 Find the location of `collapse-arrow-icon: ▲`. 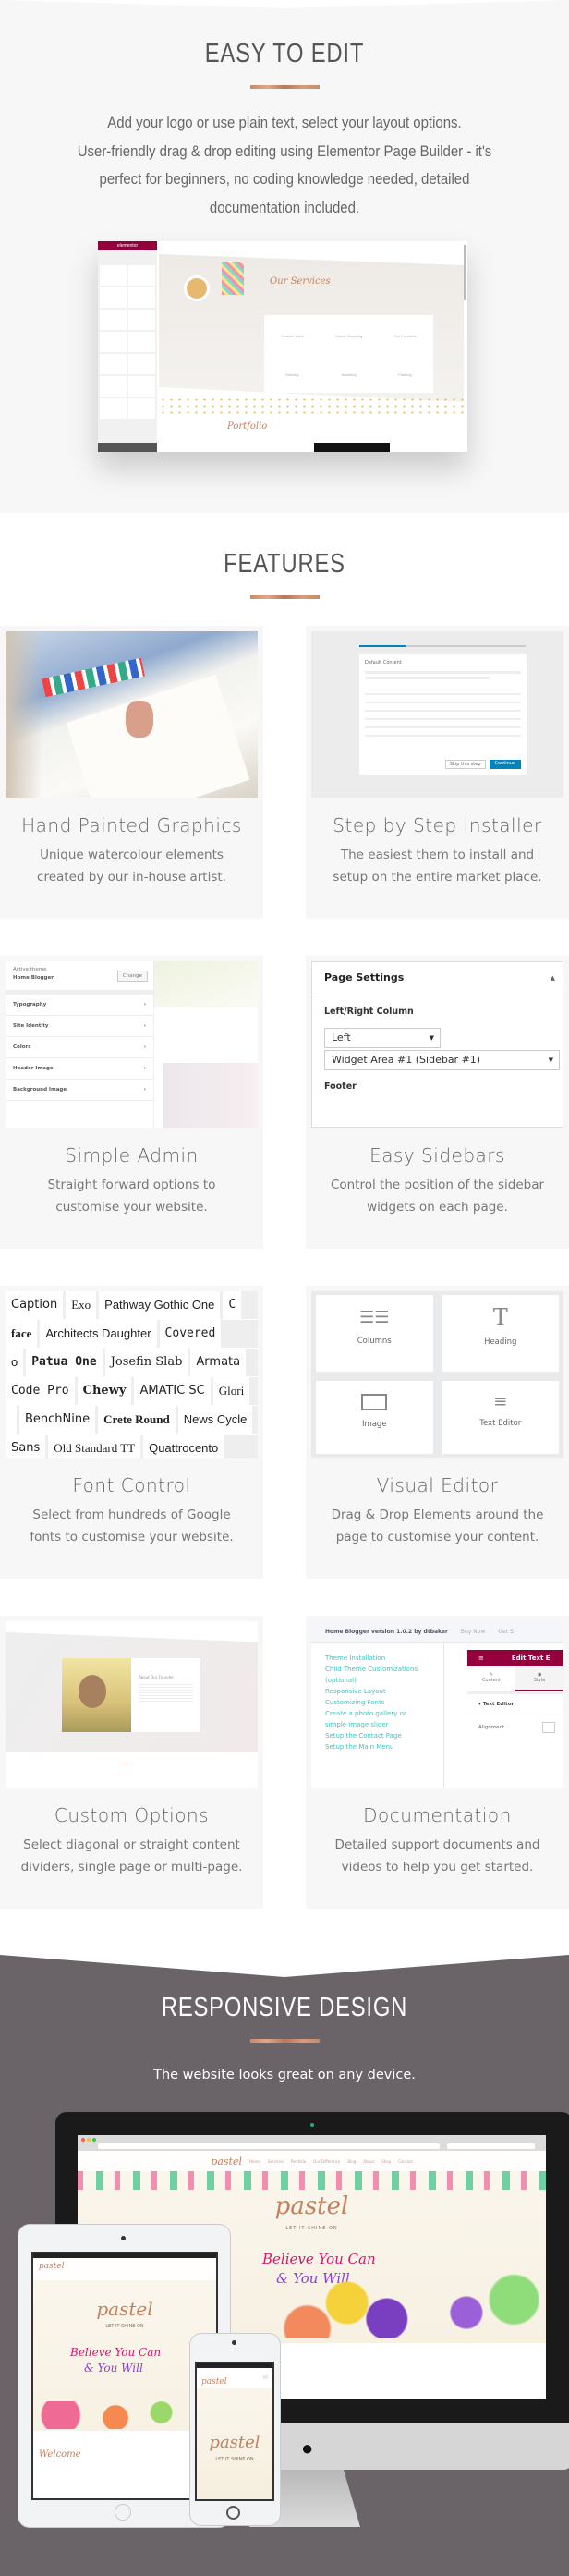

collapse-arrow-icon: ▲ is located at coordinates (553, 978).